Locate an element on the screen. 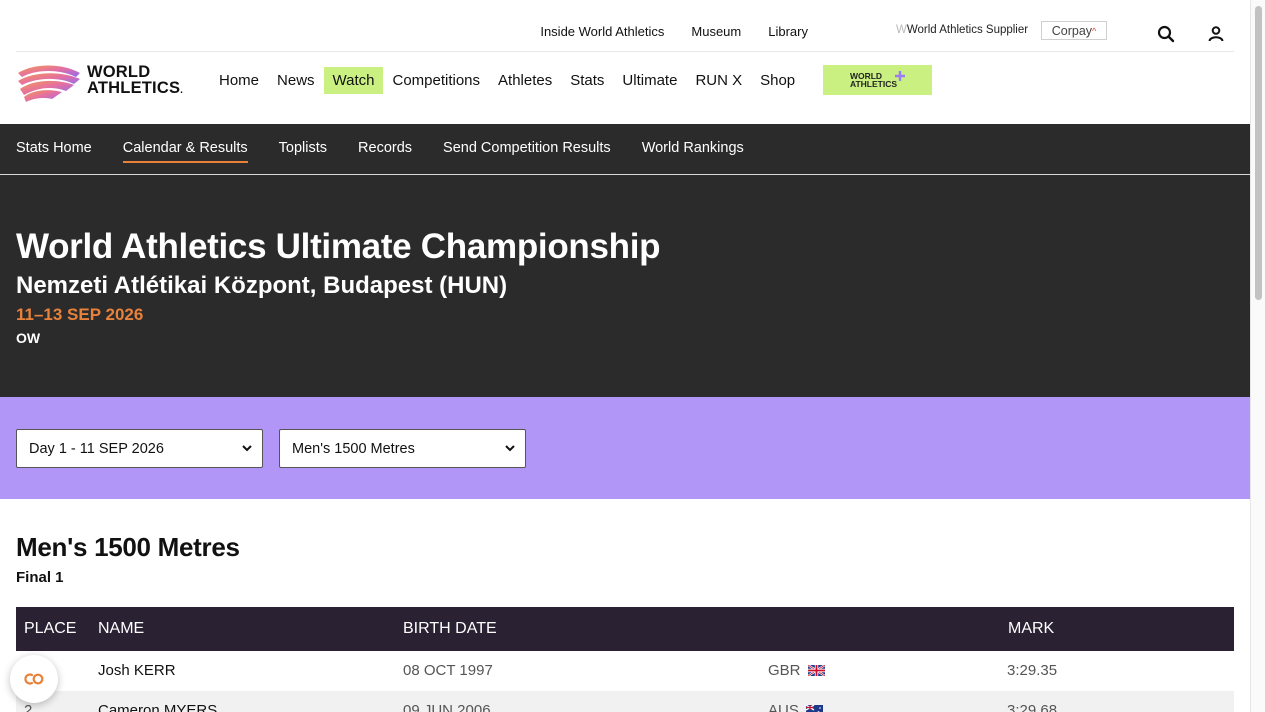 The image size is (1265, 712). nav-competitions: Competitions is located at coordinates (436, 80).